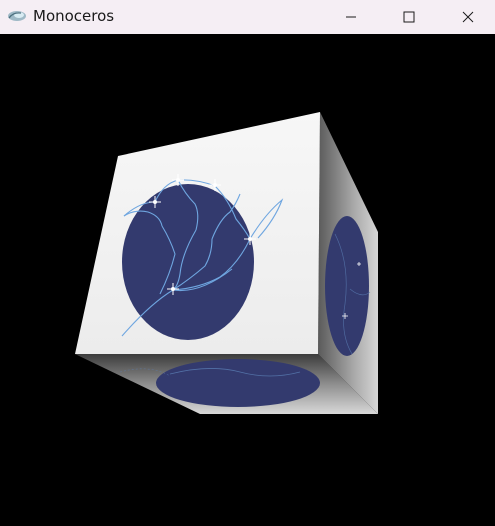 The image size is (495, 526). I want to click on close-button, so click(468, 17).